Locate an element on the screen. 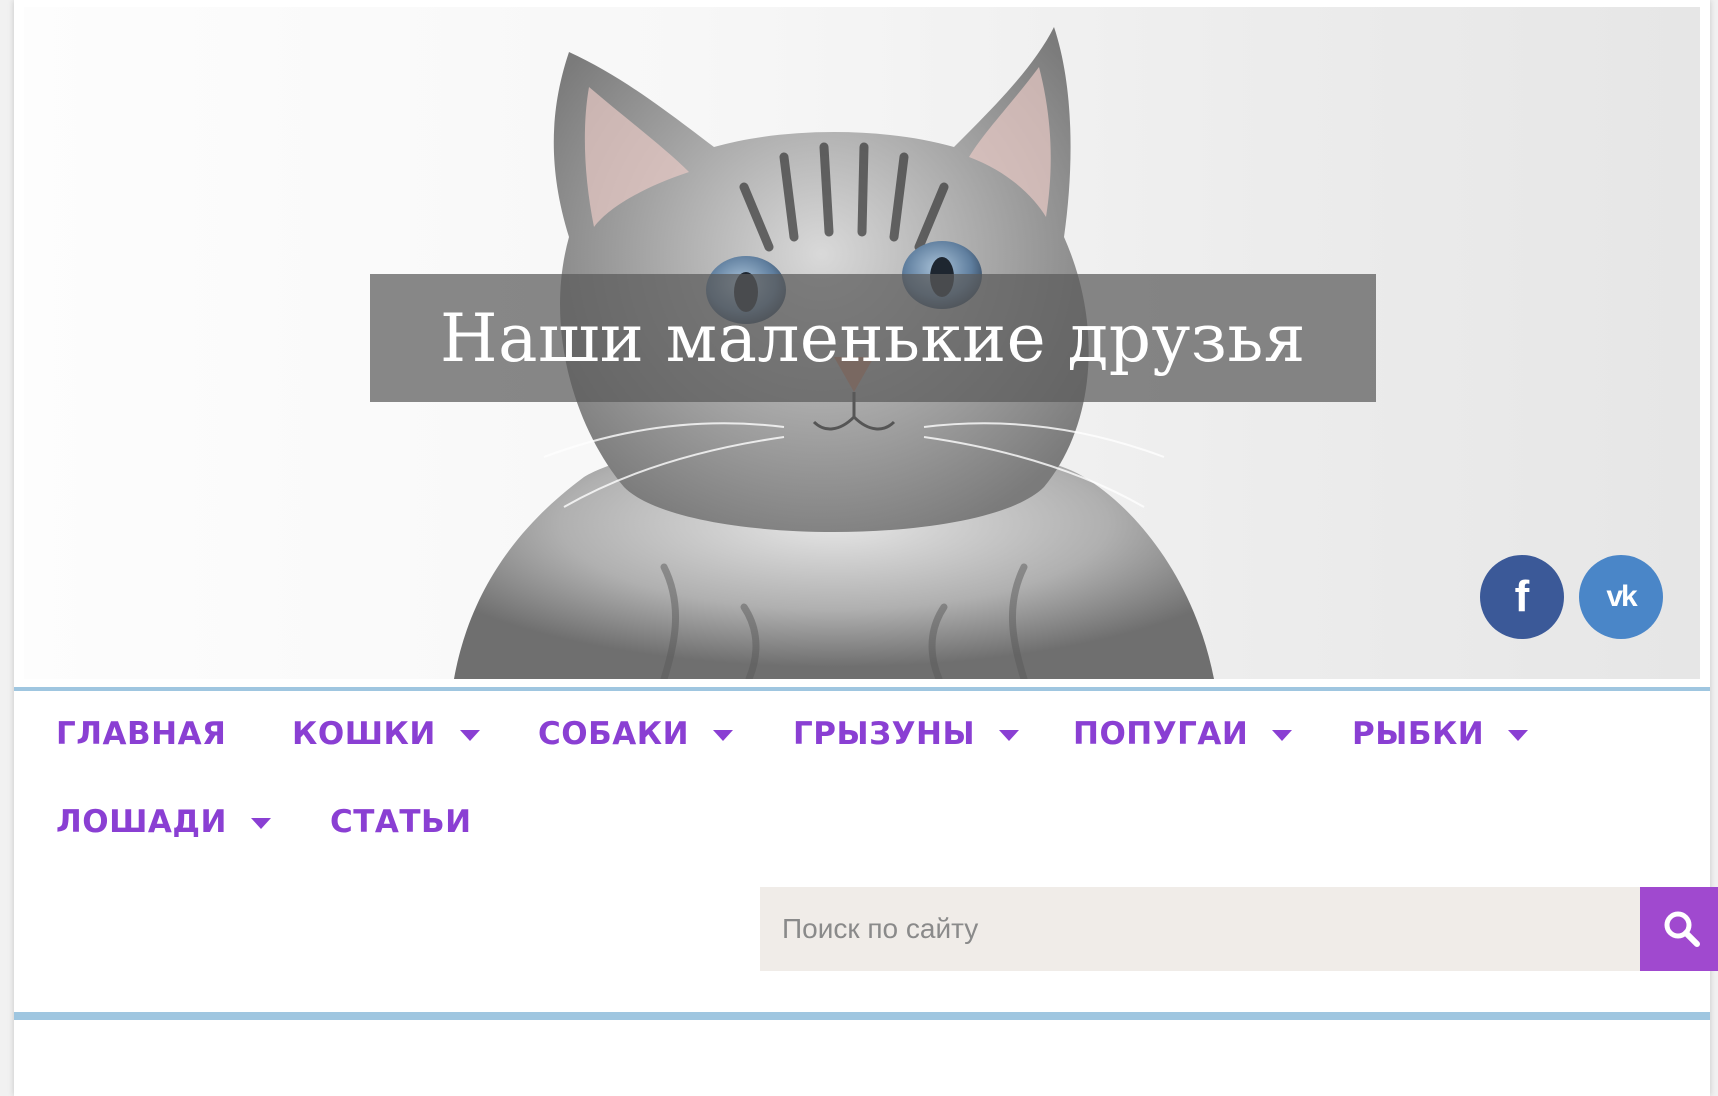 The height and width of the screenshot is (1096, 1718). nav-item-parrots: ПОПУГАИ is located at coordinates (1183, 734).